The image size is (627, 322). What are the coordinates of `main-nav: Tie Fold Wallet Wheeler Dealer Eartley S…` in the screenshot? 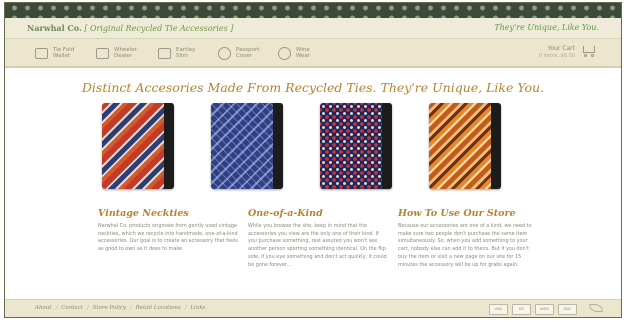 It's located at (313, 53).